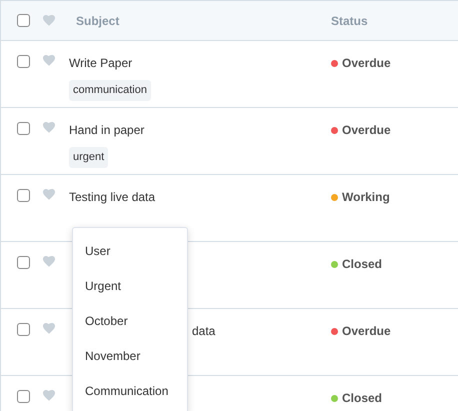 Image resolution: width=458 pixels, height=411 pixels. What do you see at coordinates (130, 355) in the screenshot?
I see `menu-item: November` at bounding box center [130, 355].